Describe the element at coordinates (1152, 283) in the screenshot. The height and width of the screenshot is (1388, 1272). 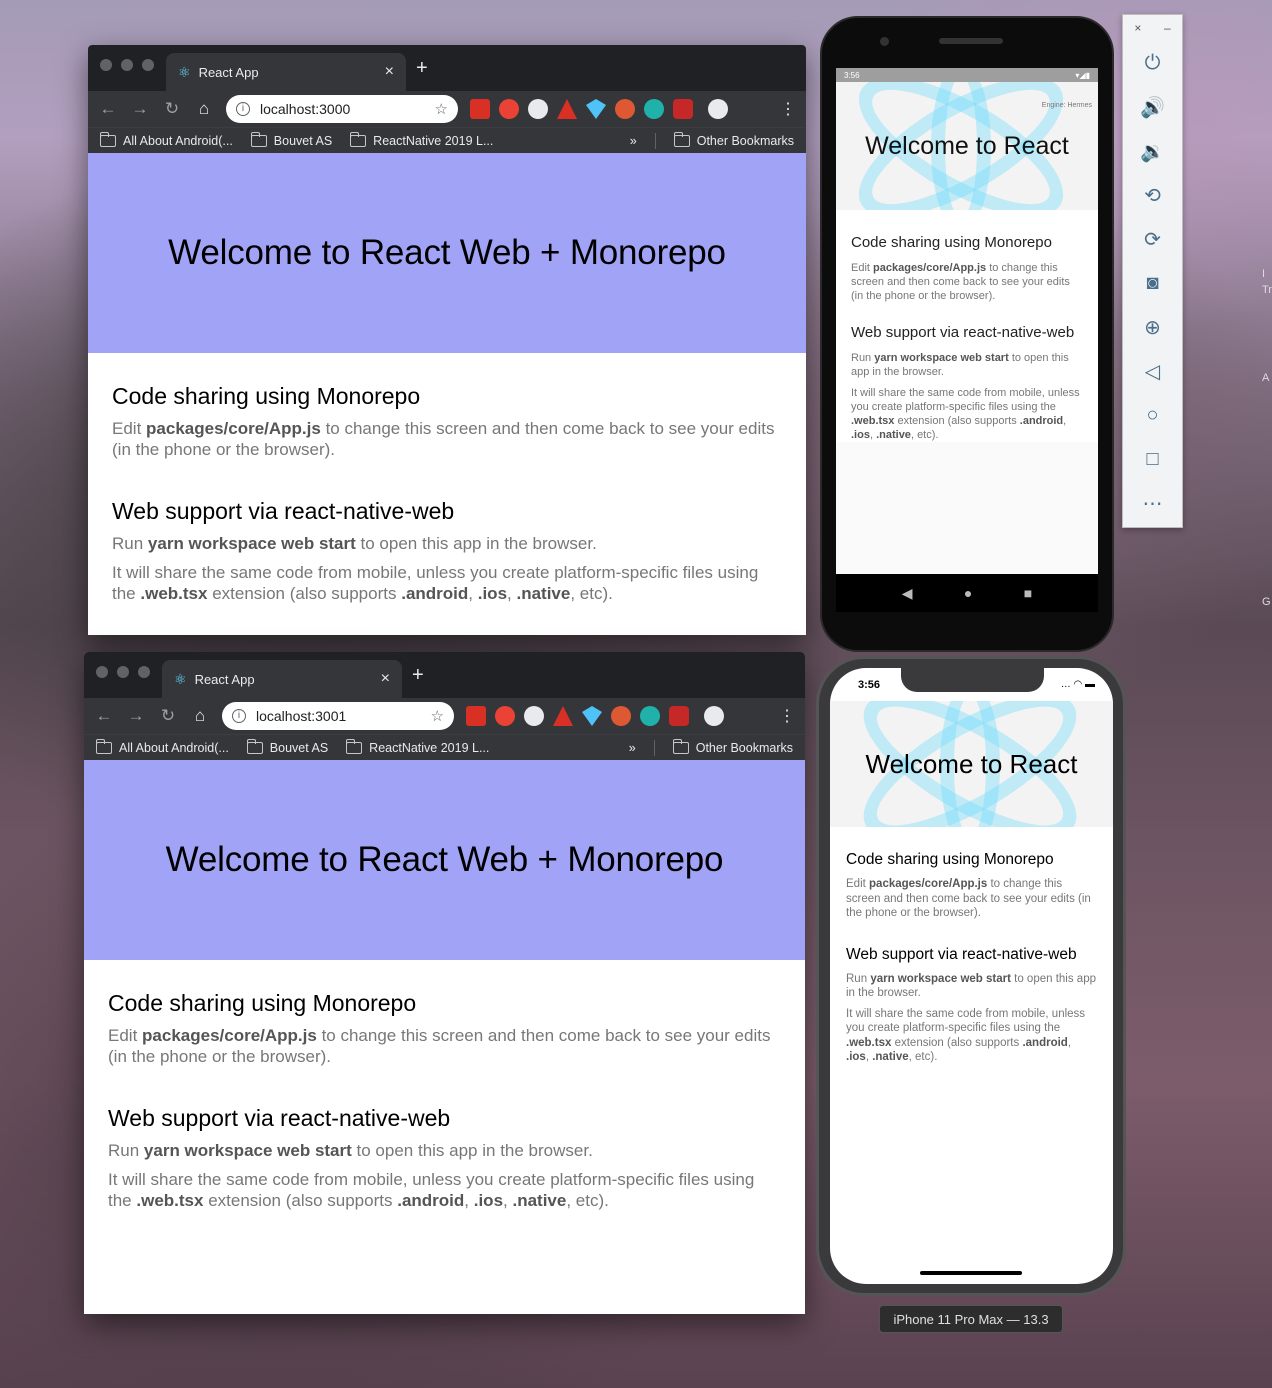
I see `camera-icon: ◙` at that location.